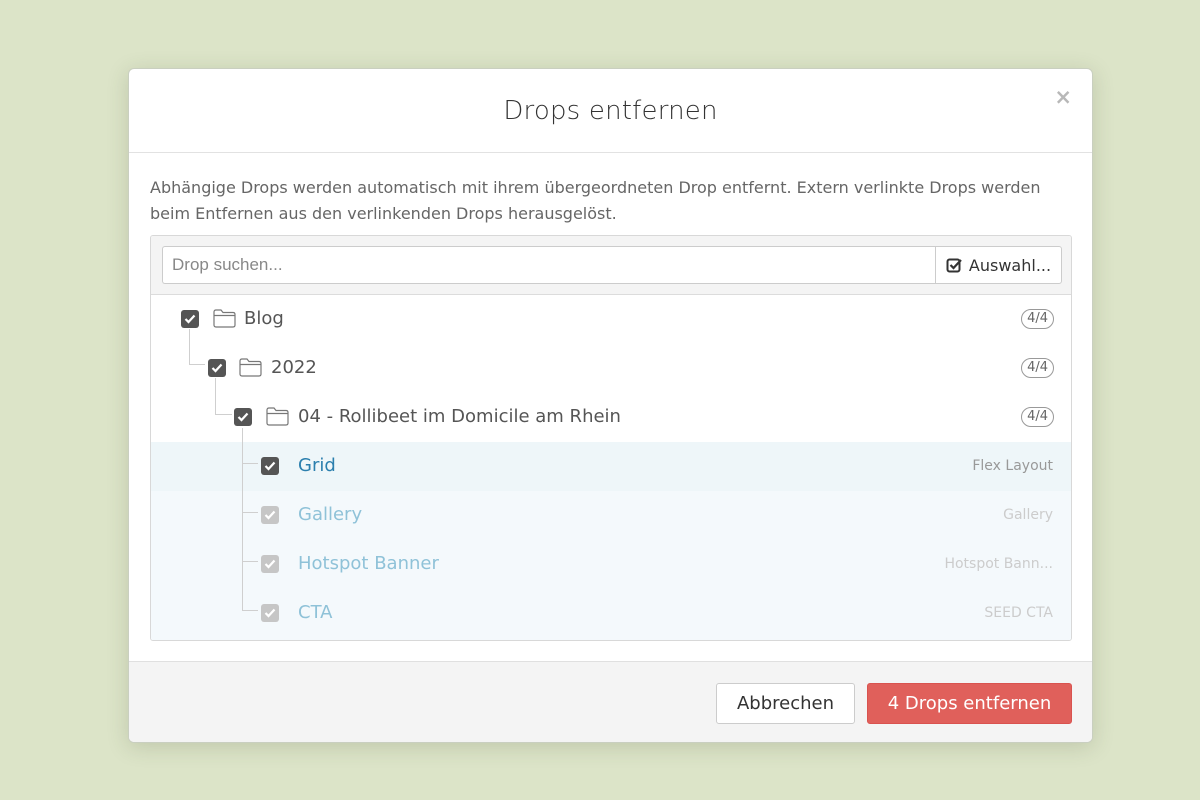 The image size is (1200, 800). I want to click on tree-row-label: Blog, so click(264, 318).